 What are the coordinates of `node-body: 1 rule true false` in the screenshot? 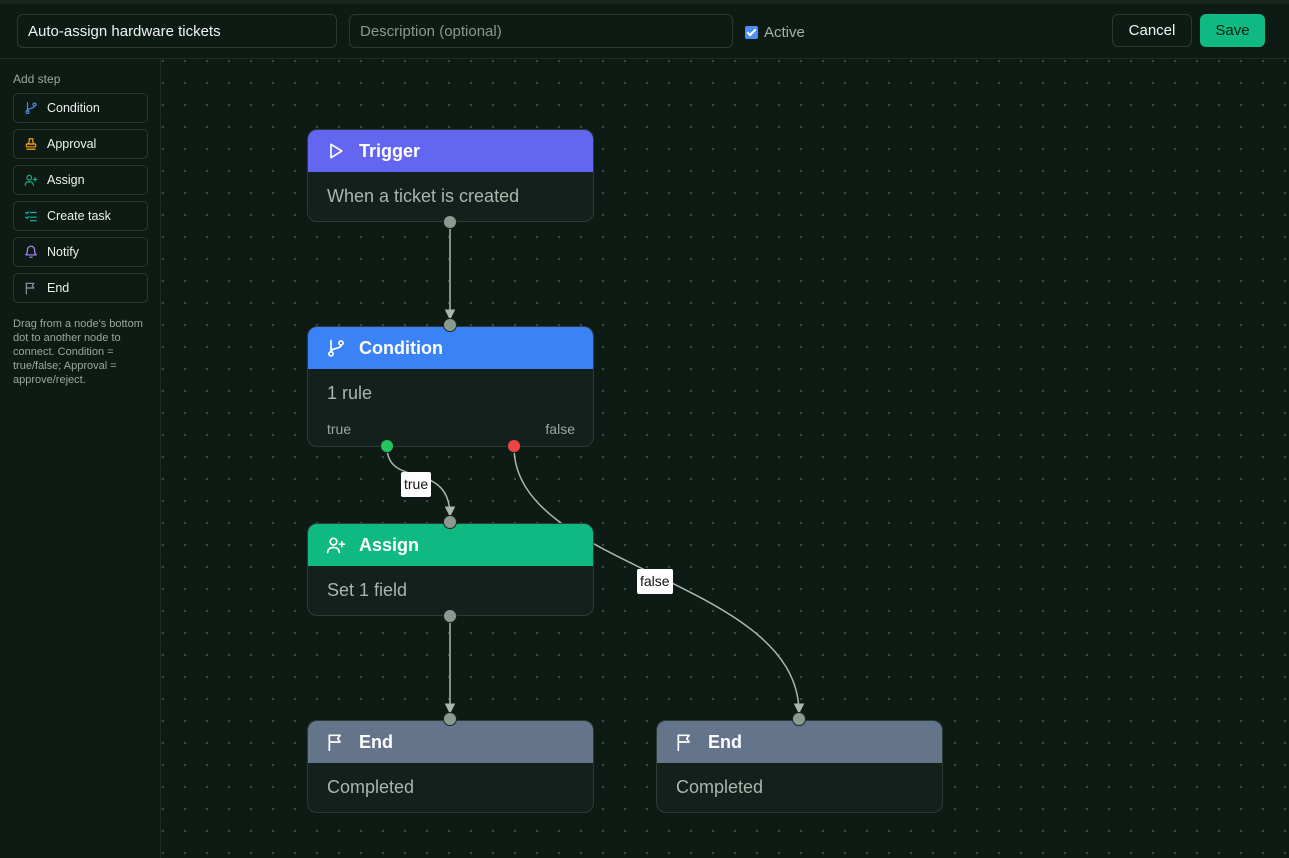 It's located at (450, 407).